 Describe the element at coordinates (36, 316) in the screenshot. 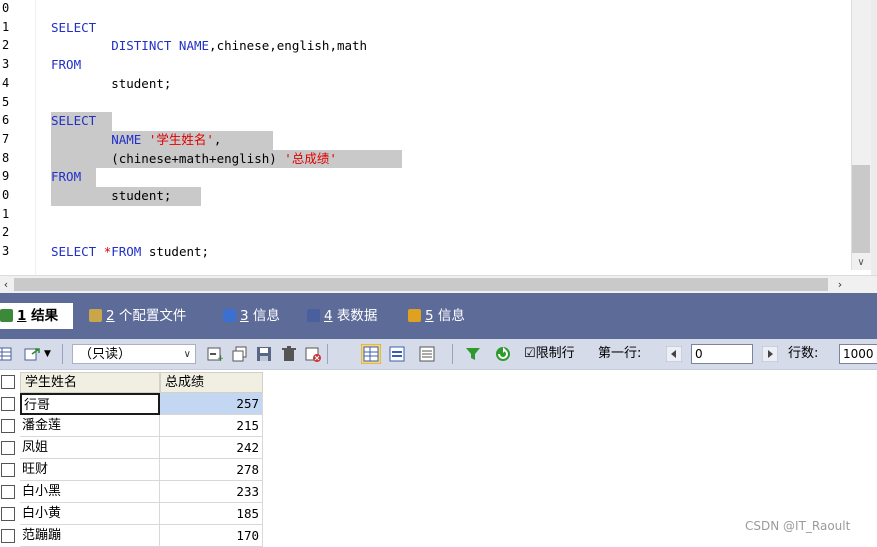

I see `tab-1: 1 结果` at that location.